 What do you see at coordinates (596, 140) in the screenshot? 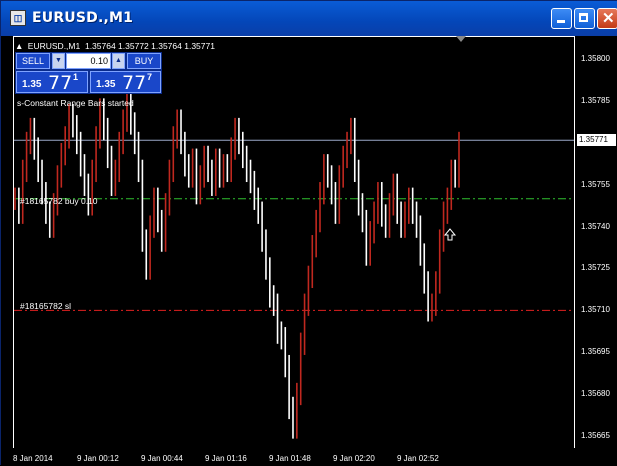
I see `current-price-tag: 1.35771` at bounding box center [596, 140].